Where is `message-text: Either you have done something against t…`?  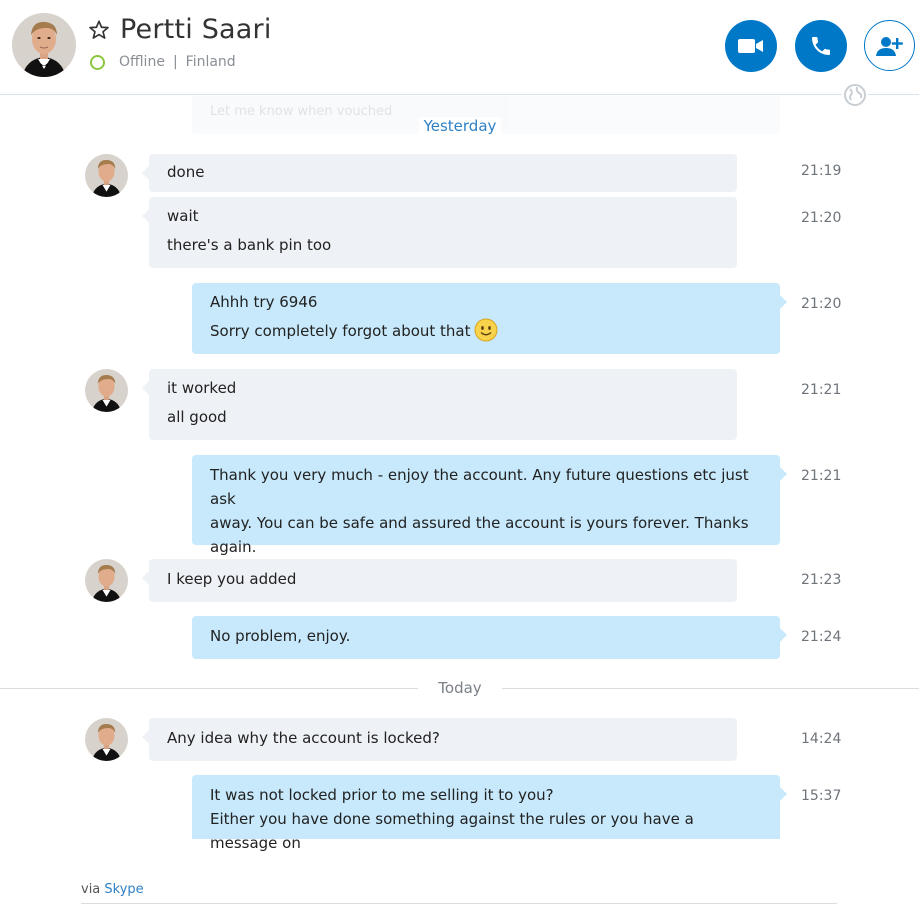
message-text: Either you have done something against t… is located at coordinates (452, 831).